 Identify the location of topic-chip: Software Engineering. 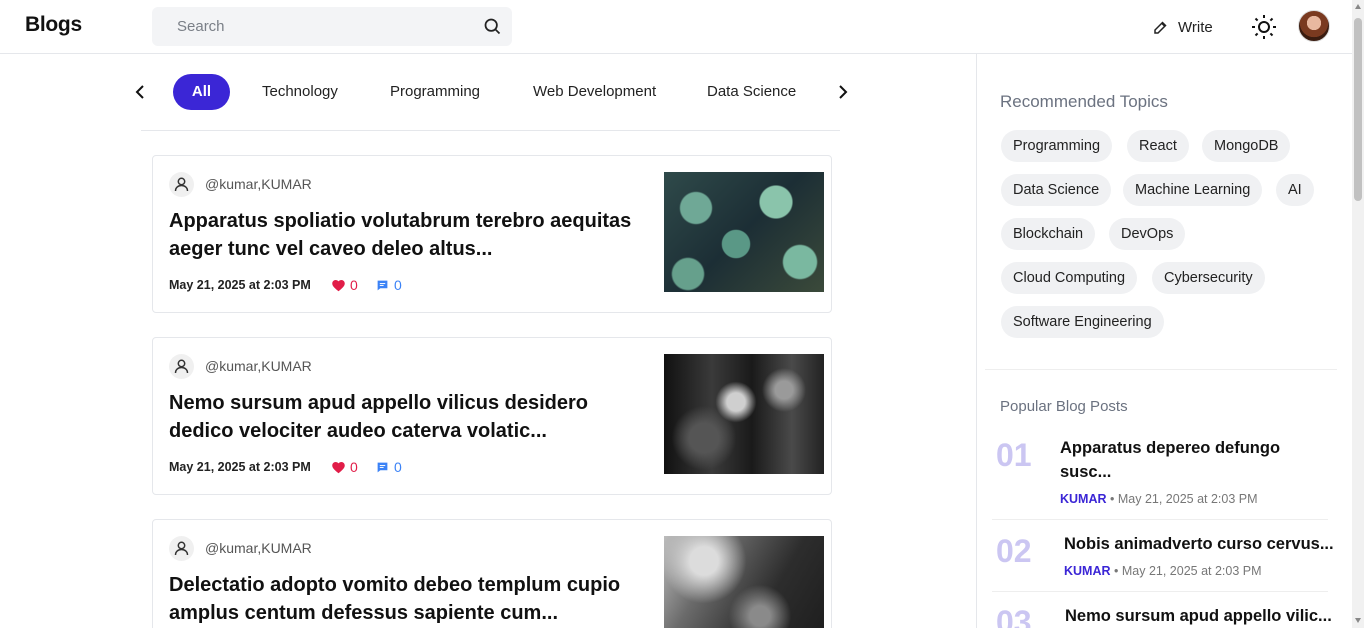
(1082, 322).